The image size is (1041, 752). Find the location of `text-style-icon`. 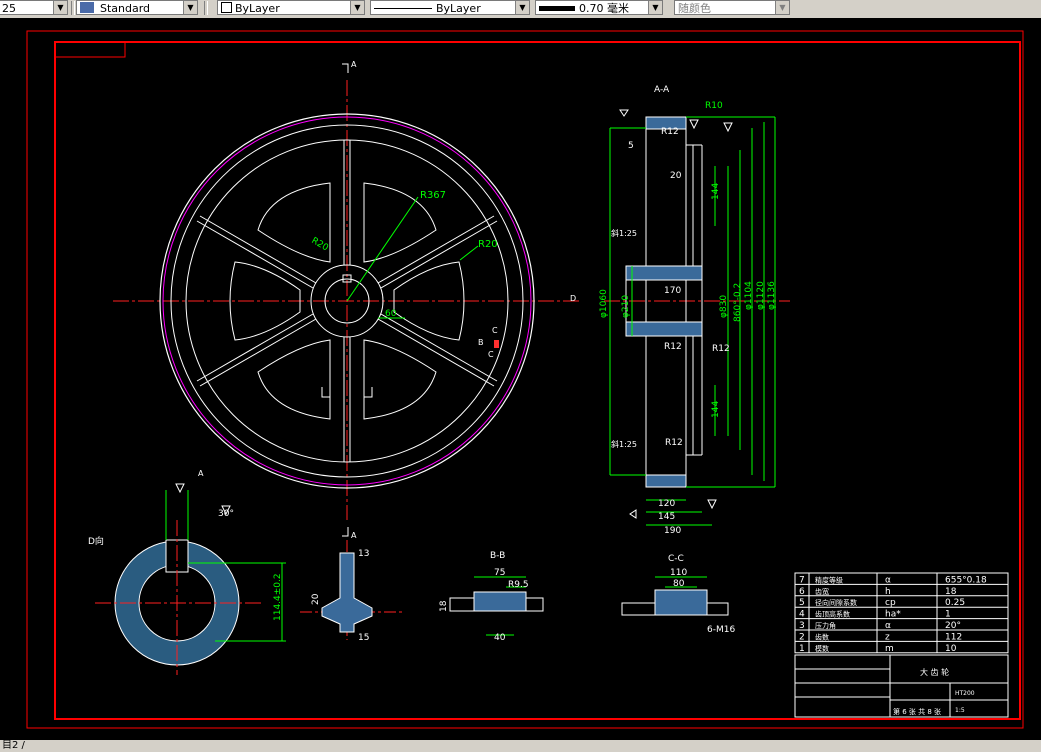

text-style-icon is located at coordinates (87, 7).